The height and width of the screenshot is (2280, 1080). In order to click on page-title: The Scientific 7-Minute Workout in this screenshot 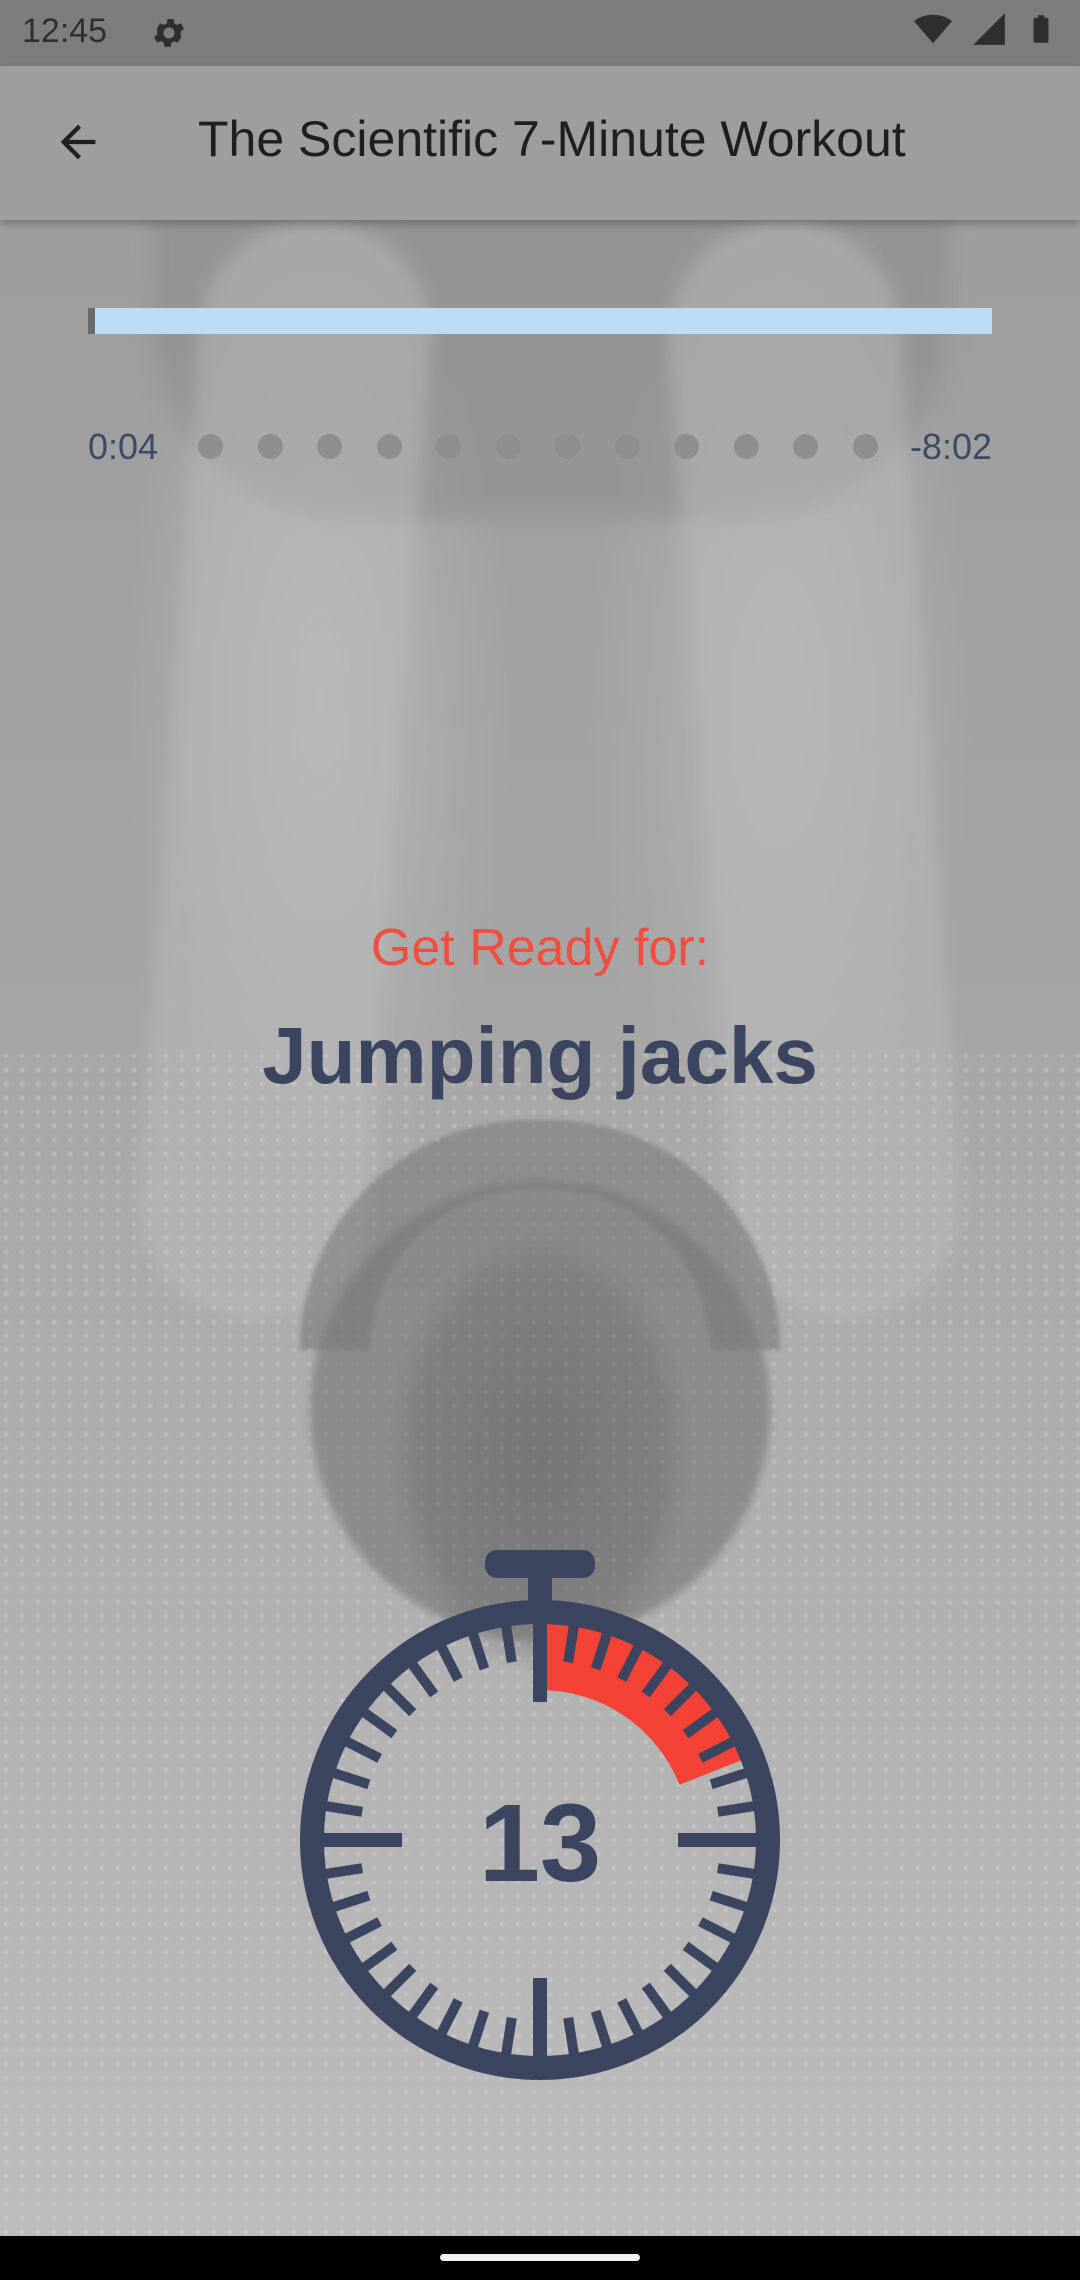, I will do `click(552, 139)`.